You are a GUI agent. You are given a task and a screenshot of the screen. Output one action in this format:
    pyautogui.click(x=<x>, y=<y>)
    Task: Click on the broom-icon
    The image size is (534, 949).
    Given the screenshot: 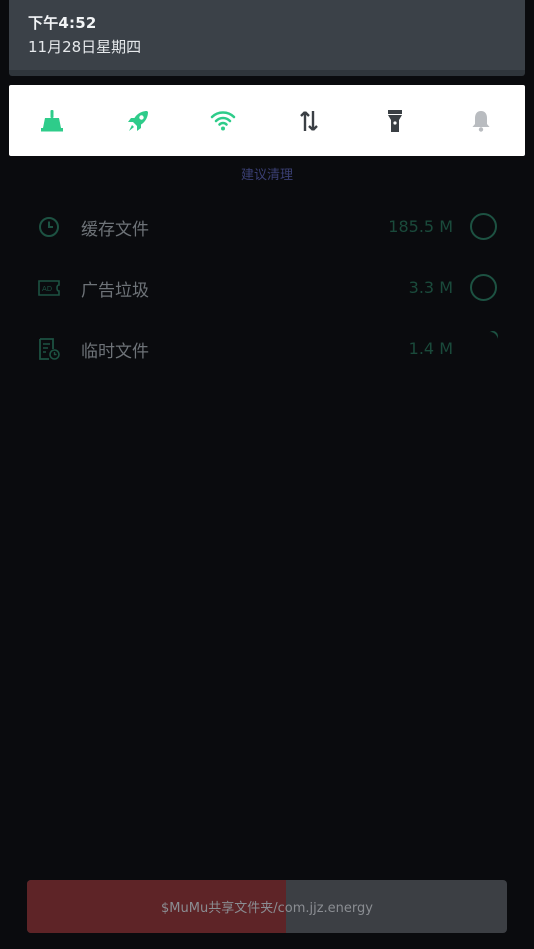 What is the action you would take?
    pyautogui.click(x=52, y=121)
    